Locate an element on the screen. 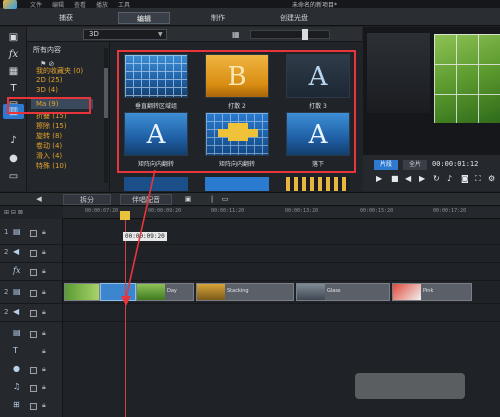 Image resolution: width=500 pixels, height=417 pixels. media-icon: ▣ is located at coordinates (13, 37).